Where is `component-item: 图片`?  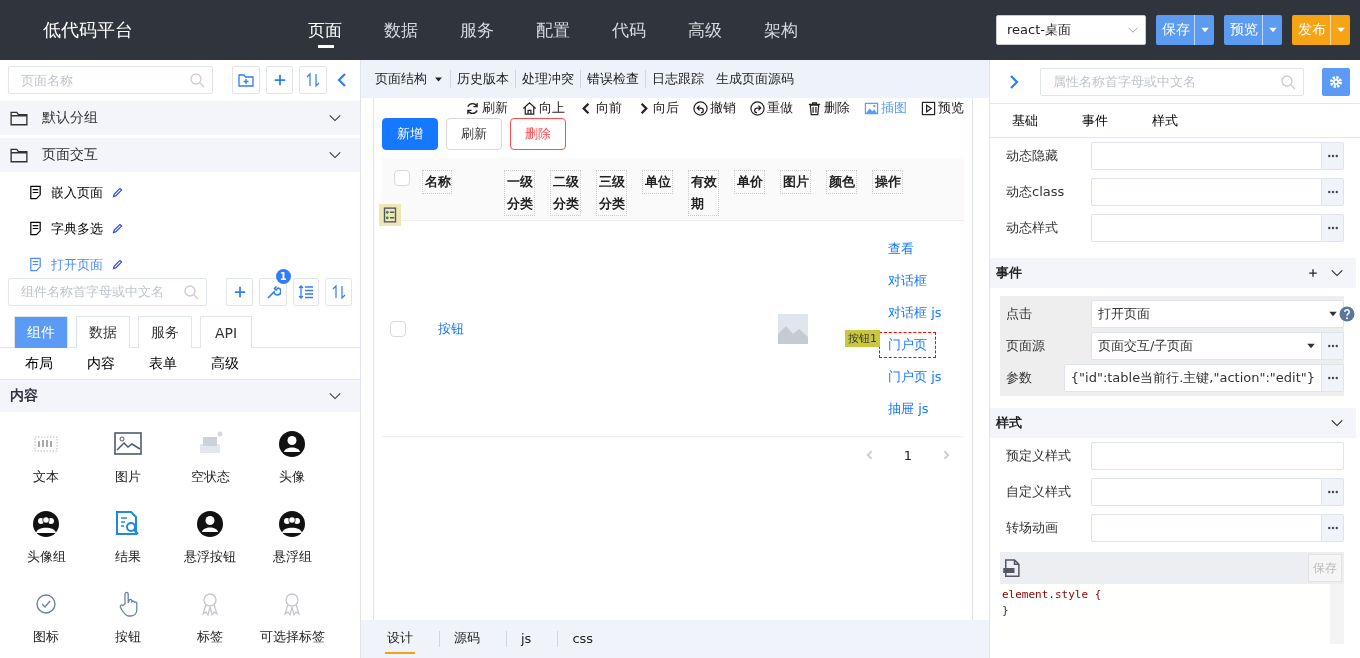 component-item: 图片 is located at coordinates (128, 460).